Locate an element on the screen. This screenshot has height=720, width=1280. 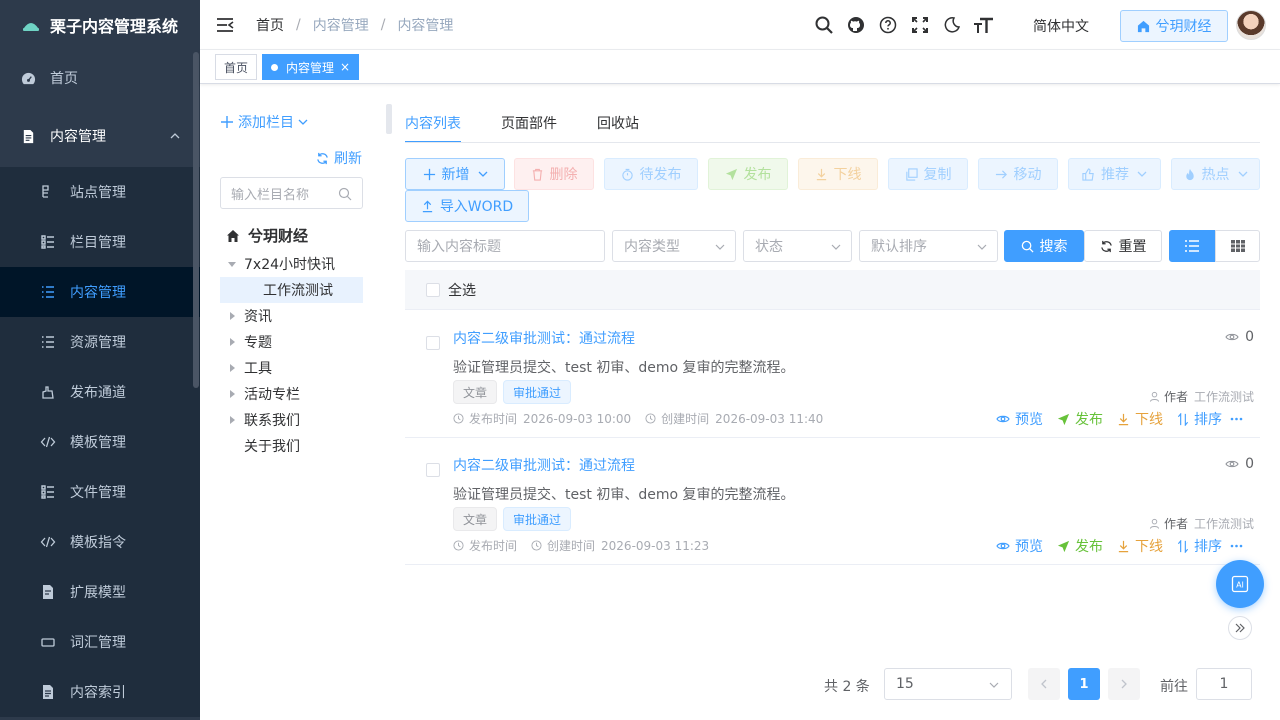
tree-node: 工作流测试 is located at coordinates (291, 290).